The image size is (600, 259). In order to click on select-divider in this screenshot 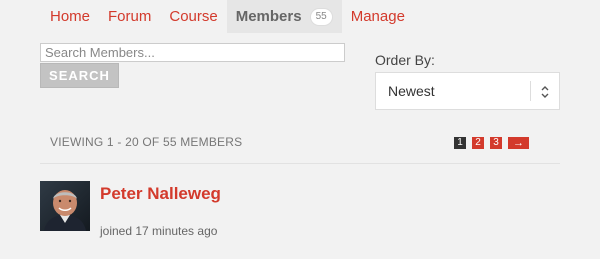, I will do `click(530, 91)`.